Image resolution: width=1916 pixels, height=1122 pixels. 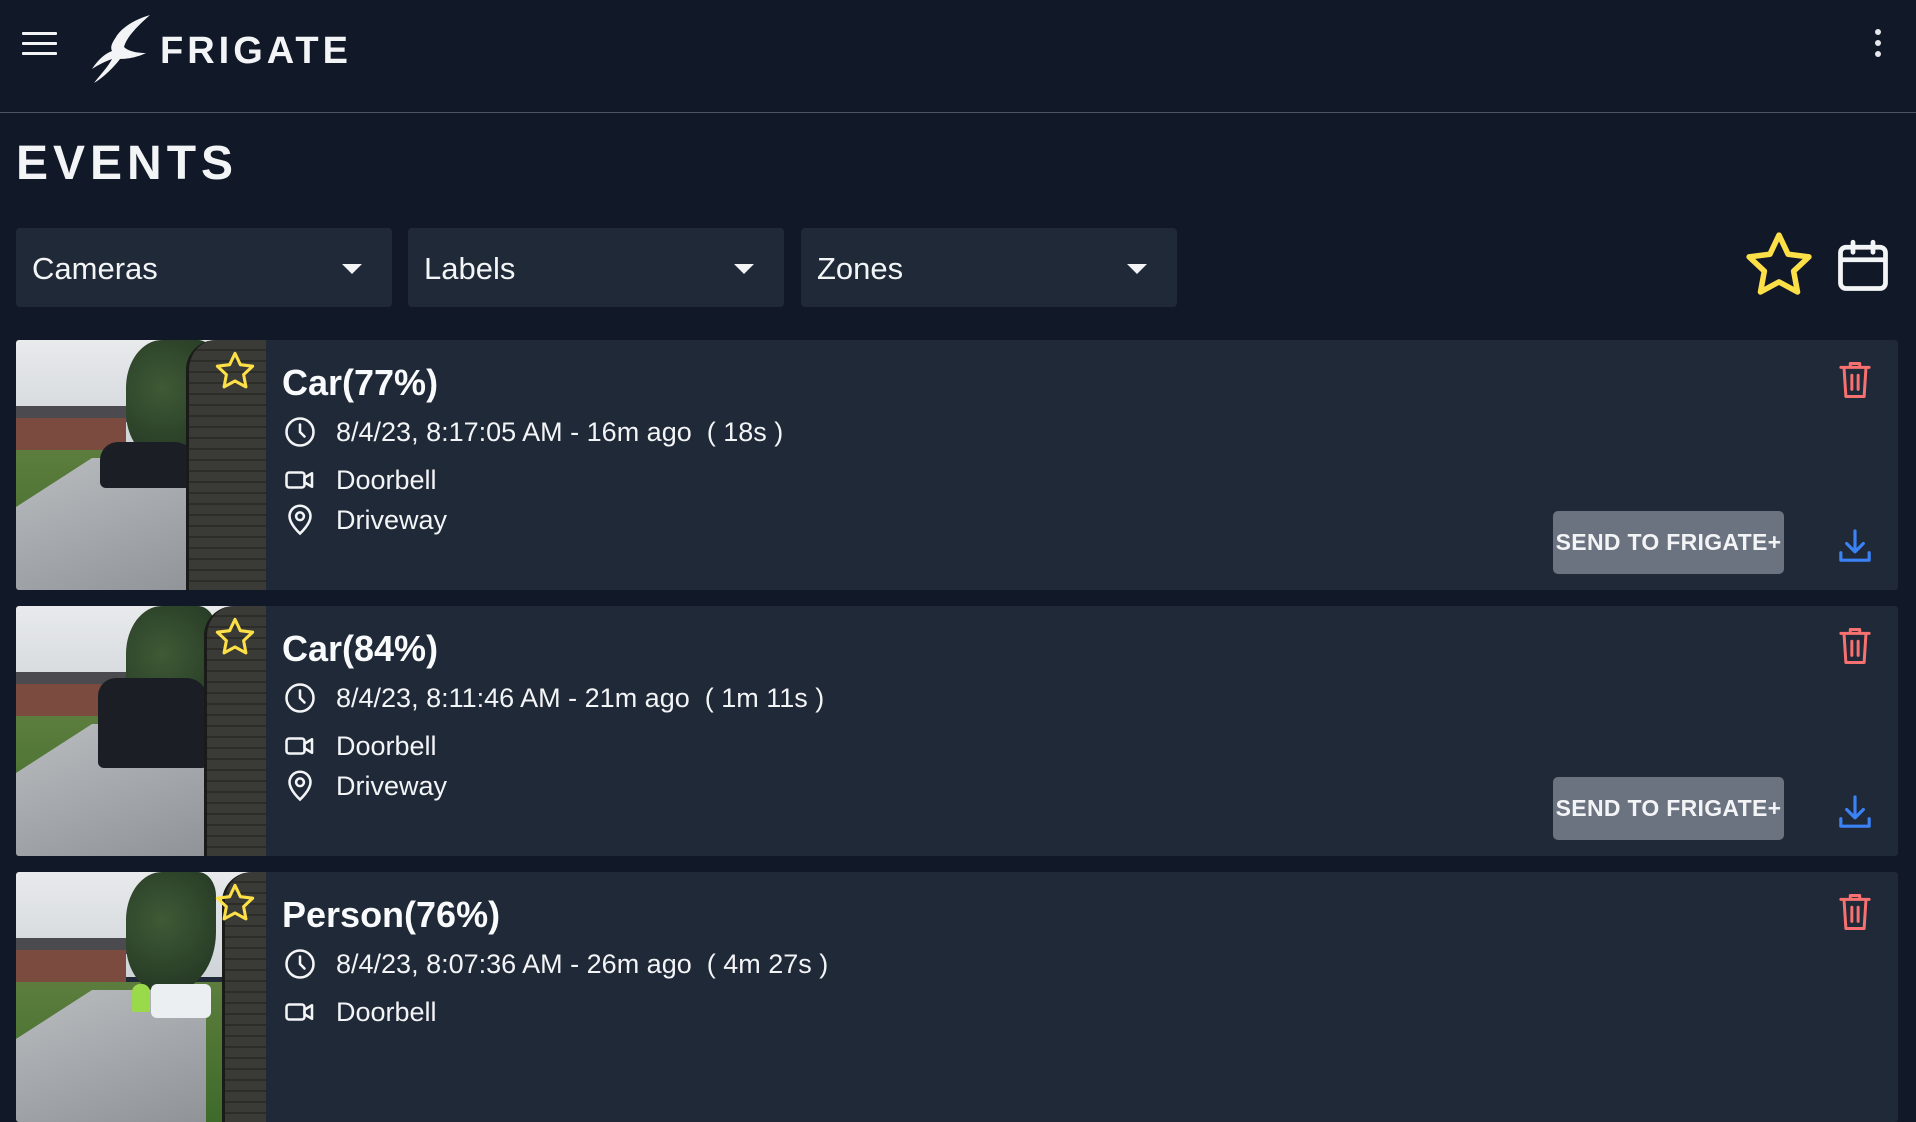 What do you see at coordinates (1878, 43) in the screenshot?
I see `more-options-icon` at bounding box center [1878, 43].